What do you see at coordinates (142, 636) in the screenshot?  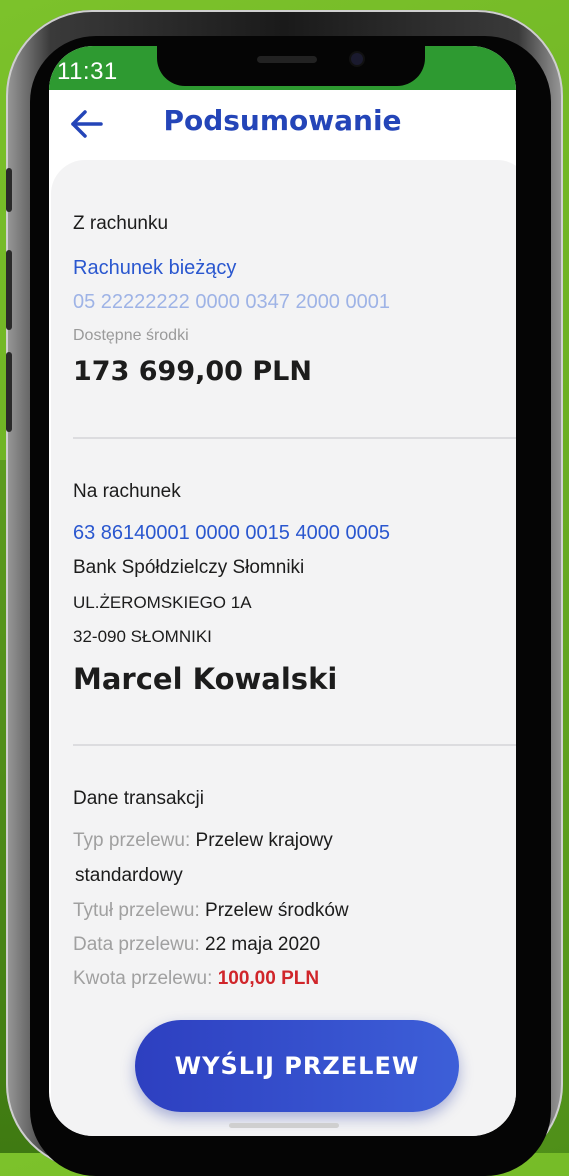 I see `bank-address-line2: 32-090 SŁOMNIKI` at bounding box center [142, 636].